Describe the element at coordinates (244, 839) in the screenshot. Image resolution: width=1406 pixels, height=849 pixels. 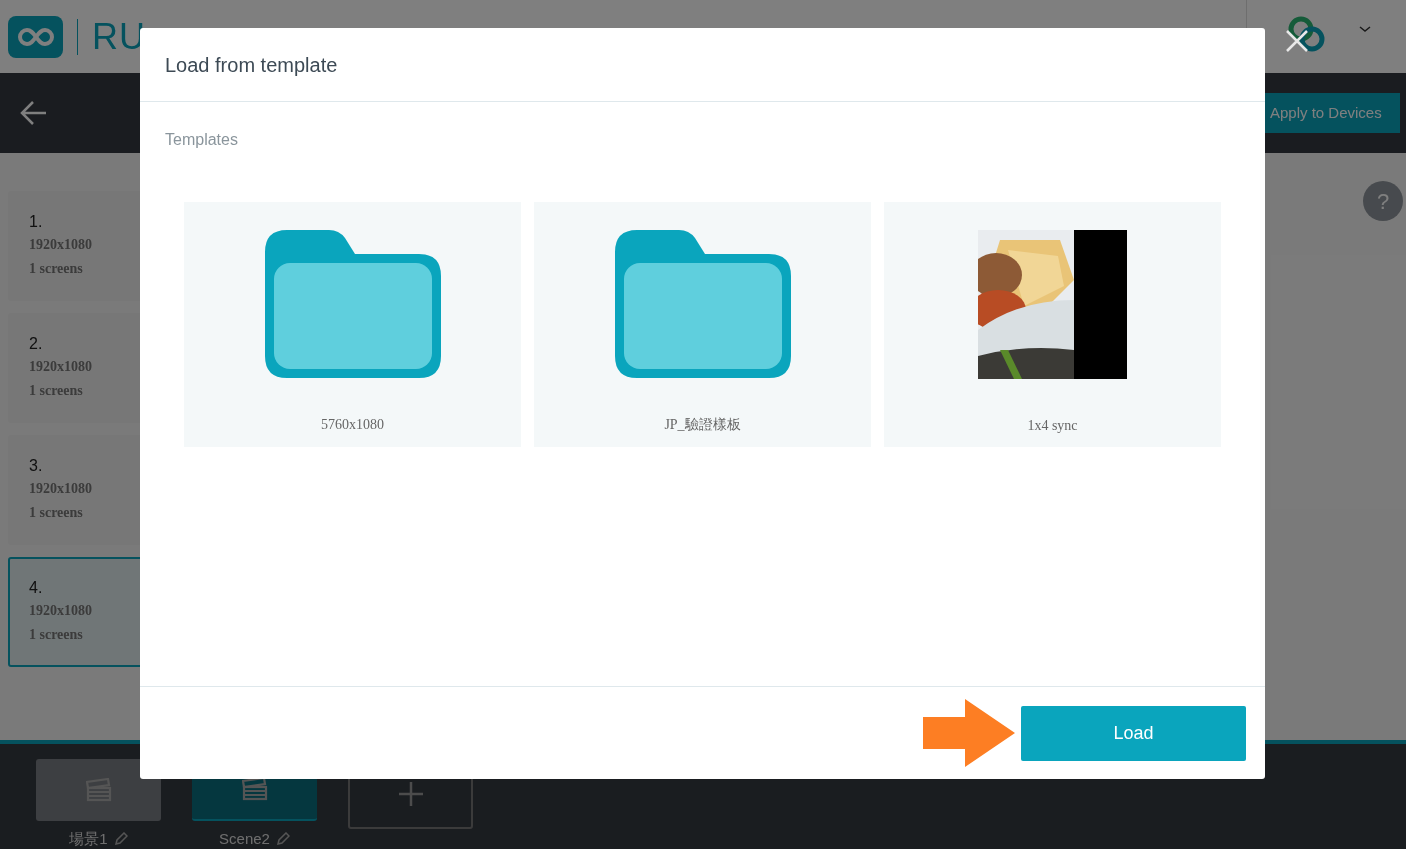
I see `scene-label: Scene2` at that location.